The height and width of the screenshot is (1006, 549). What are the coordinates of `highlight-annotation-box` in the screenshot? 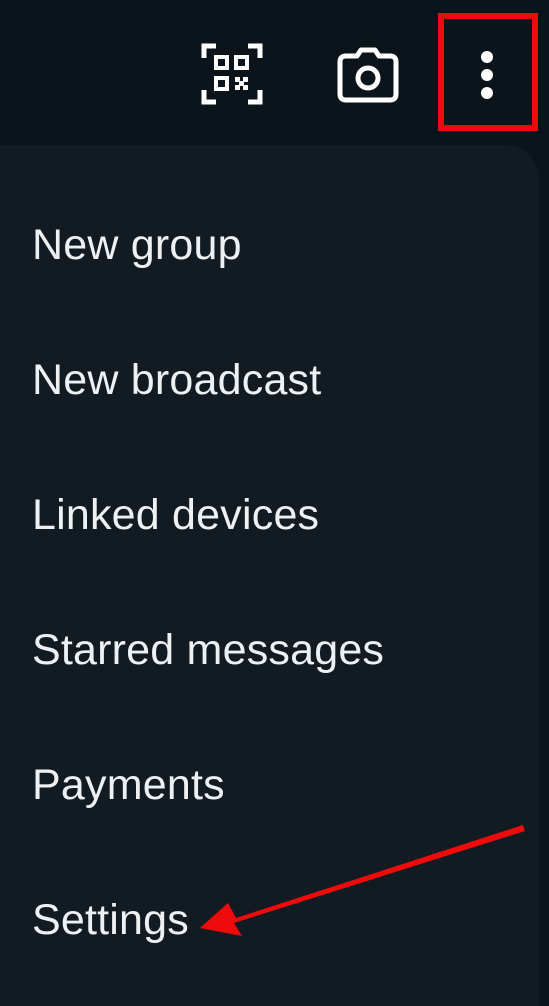 It's located at (488, 72).